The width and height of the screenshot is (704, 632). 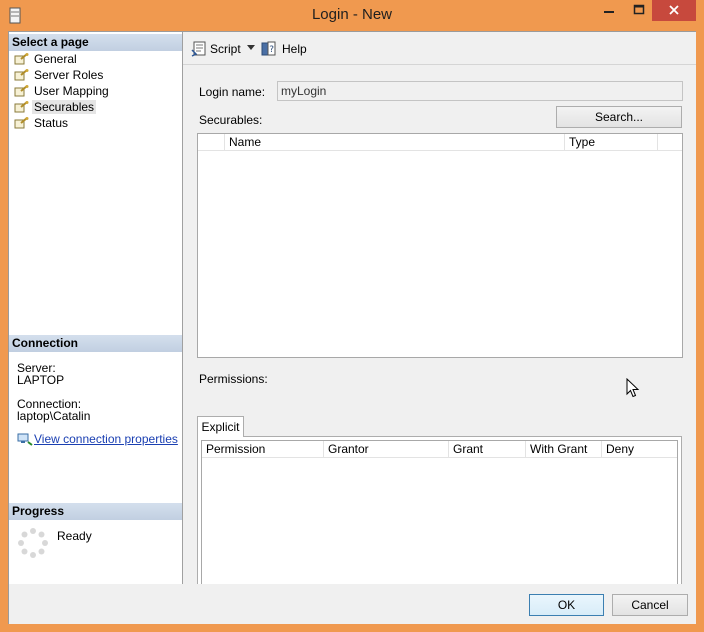 I want to click on progress-spinner-icon, so click(x=33, y=543).